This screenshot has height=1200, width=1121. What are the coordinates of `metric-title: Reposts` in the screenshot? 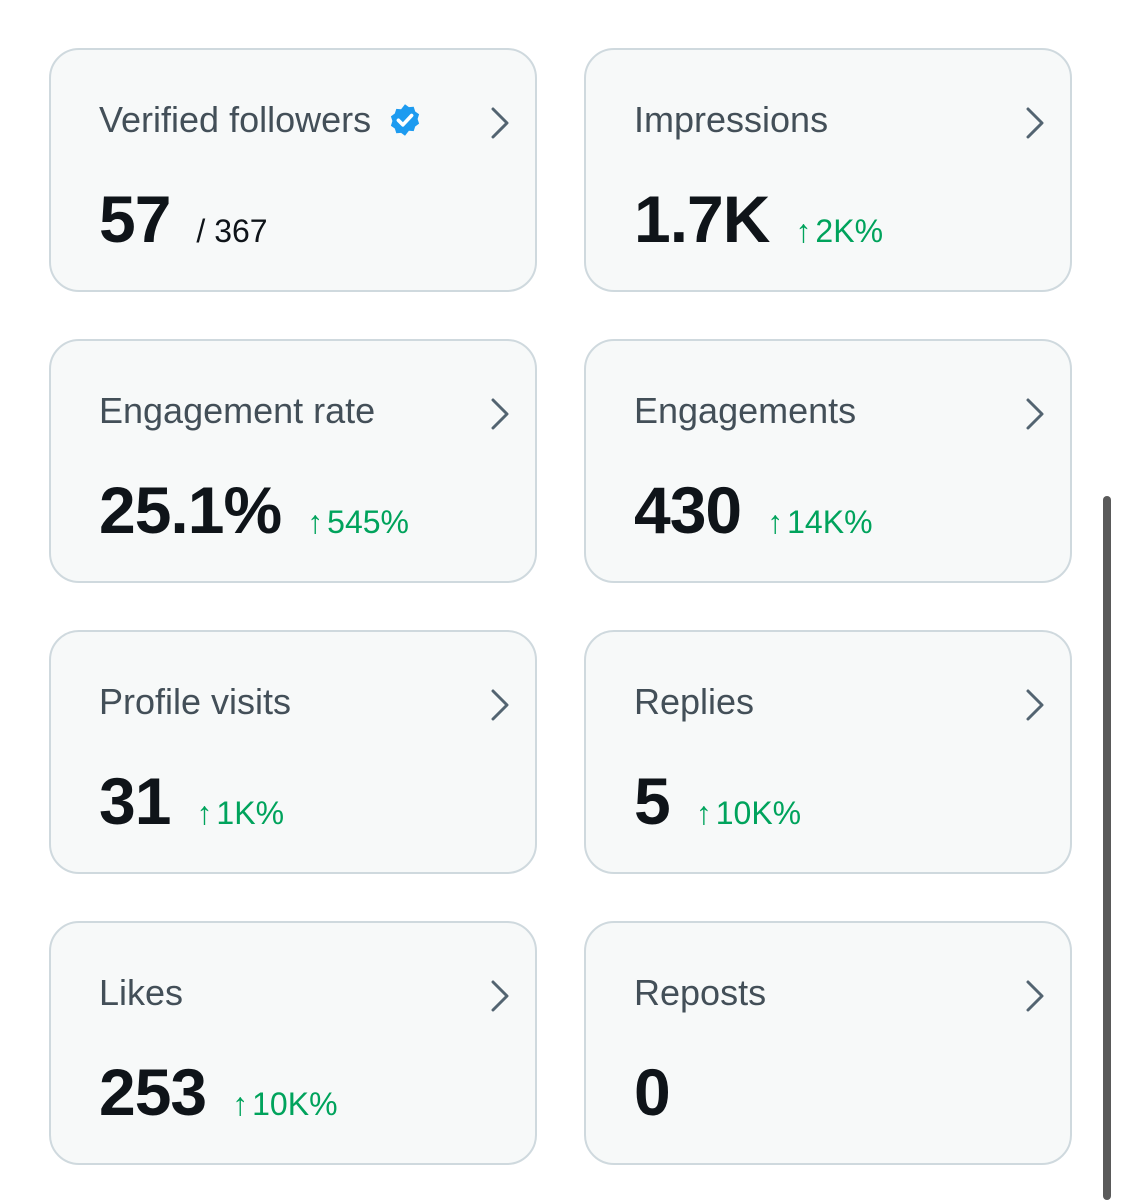 It's located at (700, 992).